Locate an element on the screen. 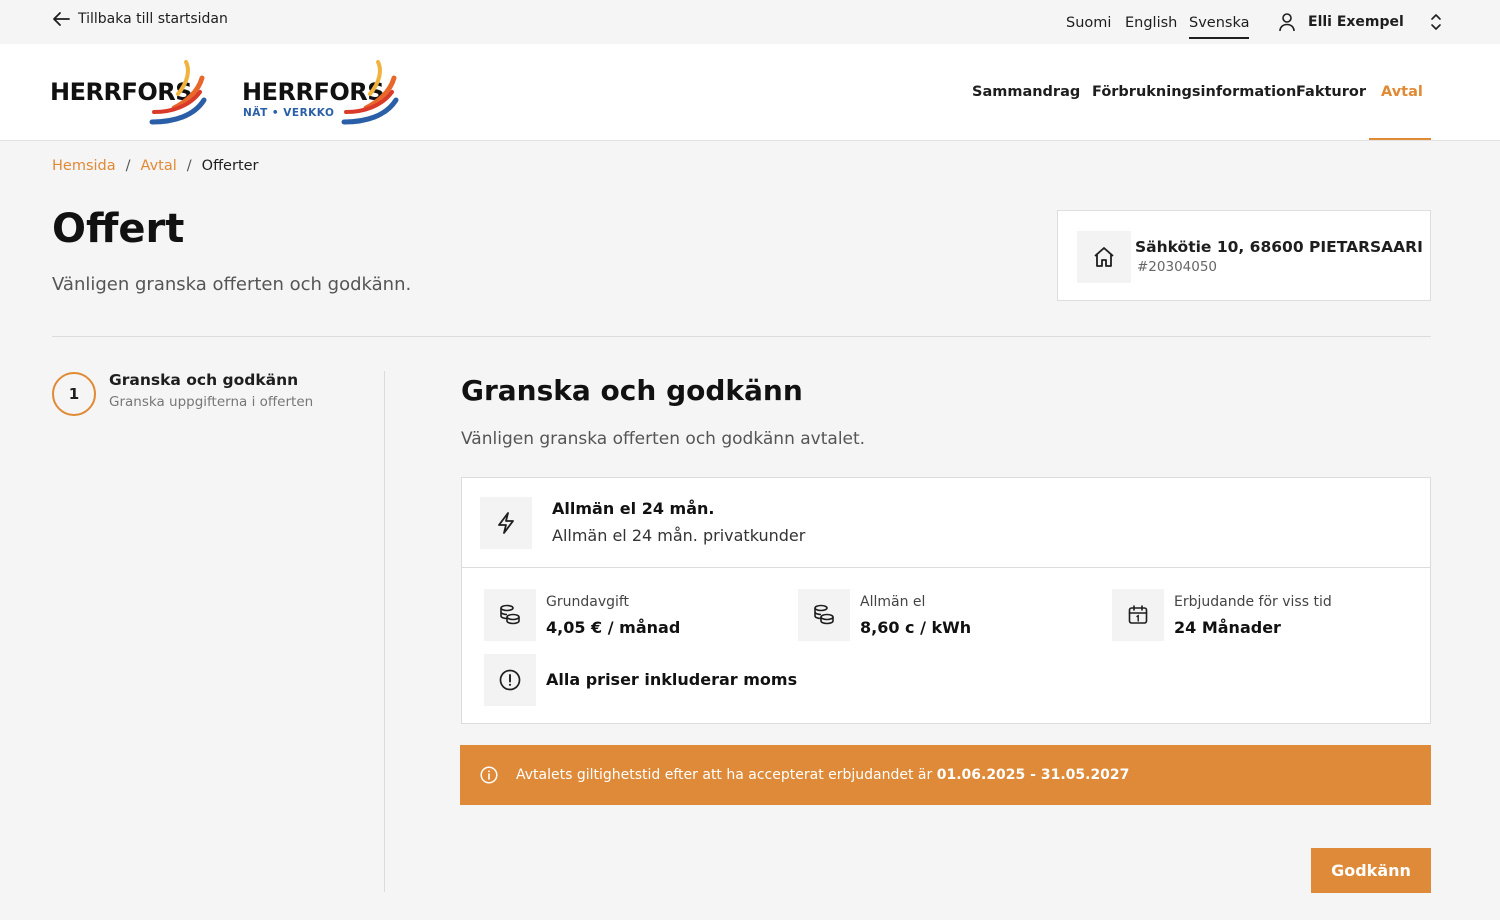 The width and height of the screenshot is (1500, 920). address-number: #20304050 is located at coordinates (1177, 267).